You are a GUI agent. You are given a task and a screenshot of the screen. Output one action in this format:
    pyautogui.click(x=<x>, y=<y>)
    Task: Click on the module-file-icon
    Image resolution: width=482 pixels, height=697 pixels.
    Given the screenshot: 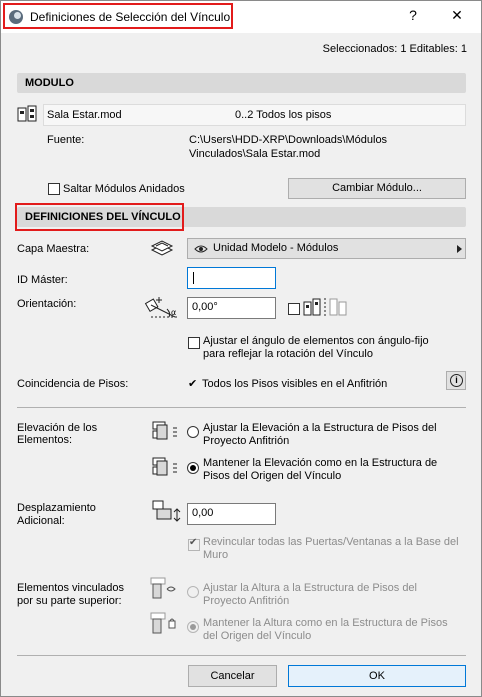 What is the action you would take?
    pyautogui.click(x=27, y=113)
    